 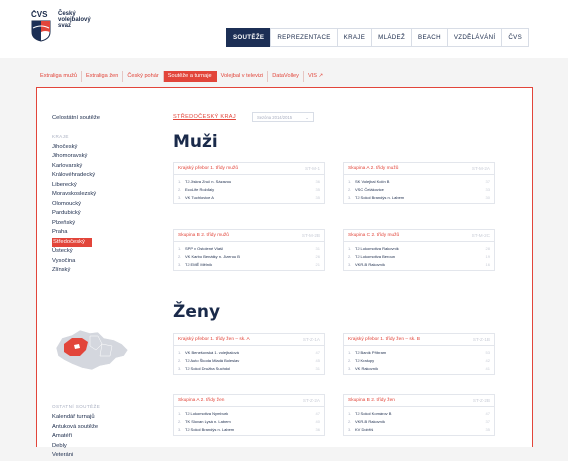 I want to click on sidebar-item-veterani: Veteráni, so click(x=76, y=456).